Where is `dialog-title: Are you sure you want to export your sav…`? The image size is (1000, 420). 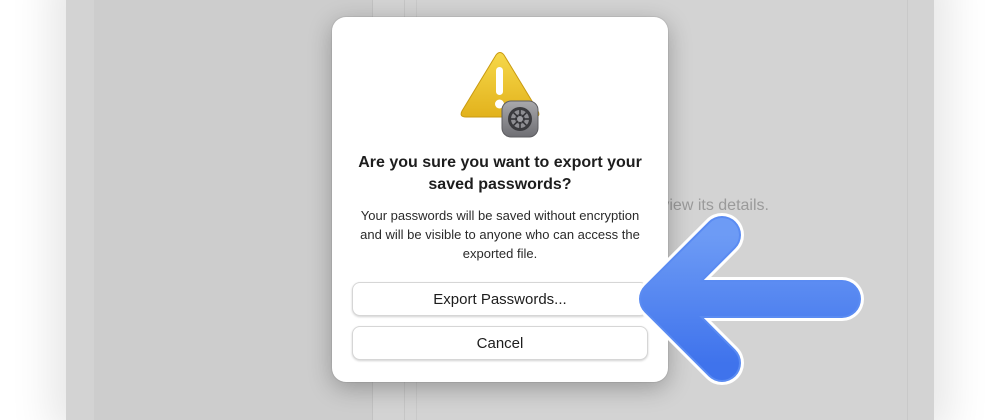
dialog-title: Are you sure you want to export your sav… is located at coordinates (500, 173).